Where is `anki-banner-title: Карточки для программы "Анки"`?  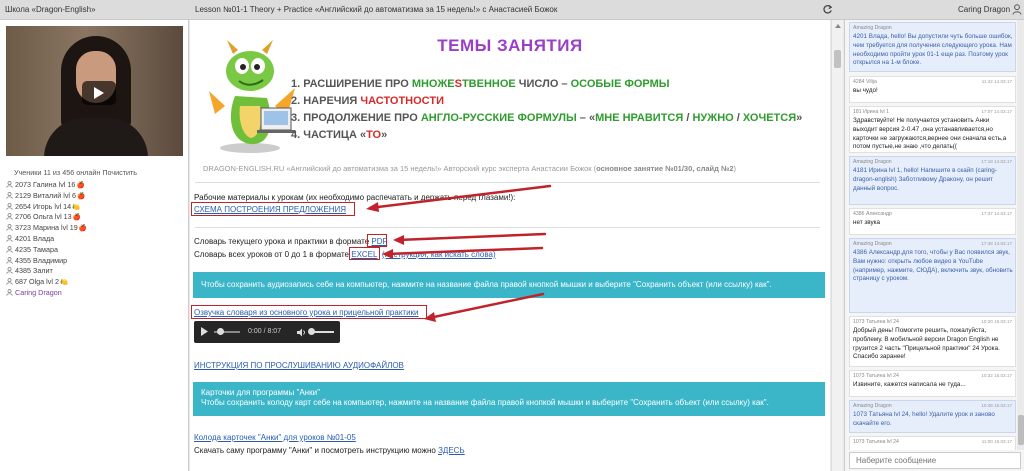
anki-banner-title: Карточки для программы "Анки" is located at coordinates (260, 392).